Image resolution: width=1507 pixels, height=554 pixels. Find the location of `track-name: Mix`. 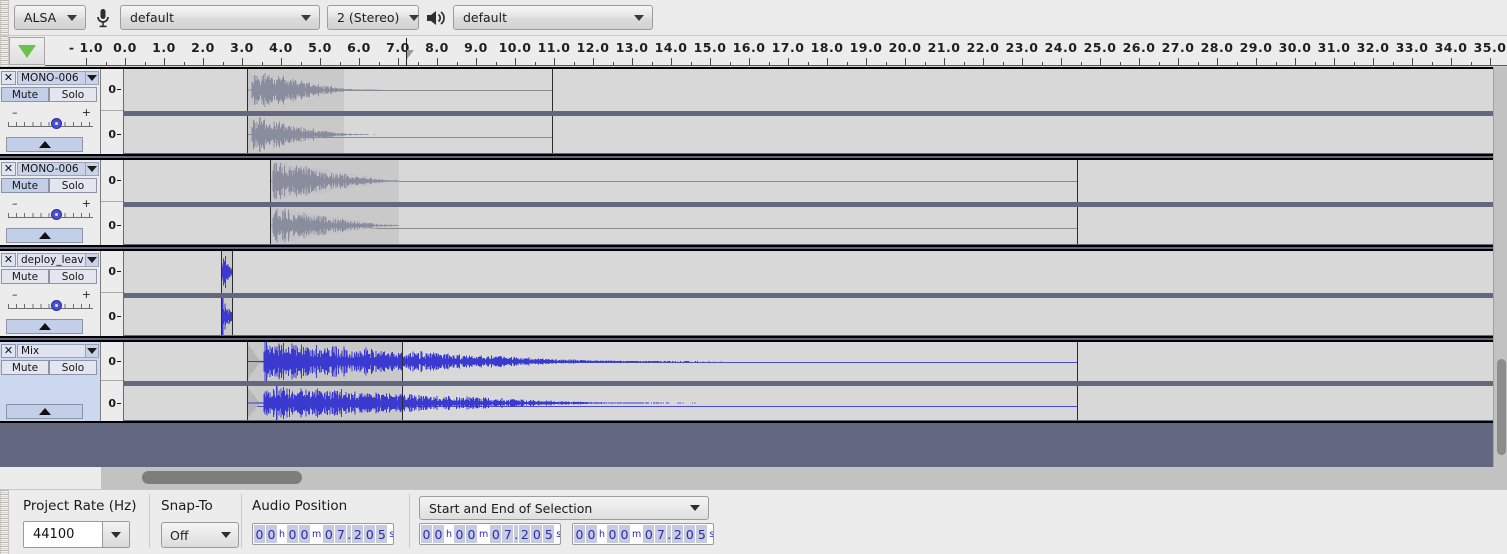

track-name: Mix is located at coordinates (51, 350).